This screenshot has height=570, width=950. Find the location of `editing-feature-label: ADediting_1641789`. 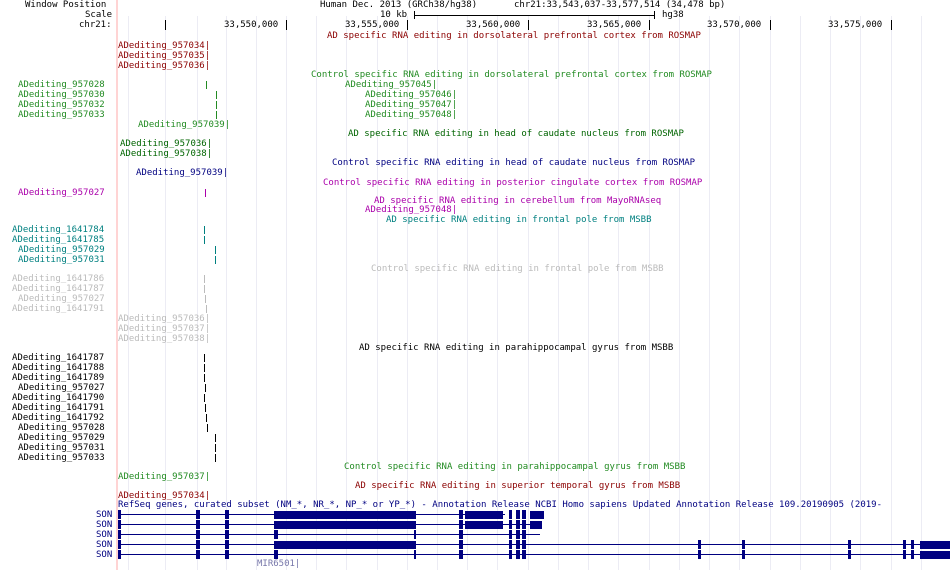

editing-feature-label: ADediting_1641789 is located at coordinates (58, 378).